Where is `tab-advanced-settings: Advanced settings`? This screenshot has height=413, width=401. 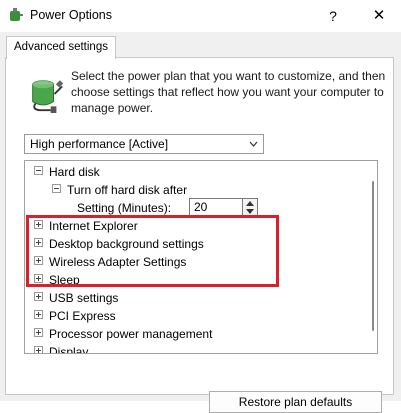 tab-advanced-settings: Advanced settings is located at coordinates (61, 47).